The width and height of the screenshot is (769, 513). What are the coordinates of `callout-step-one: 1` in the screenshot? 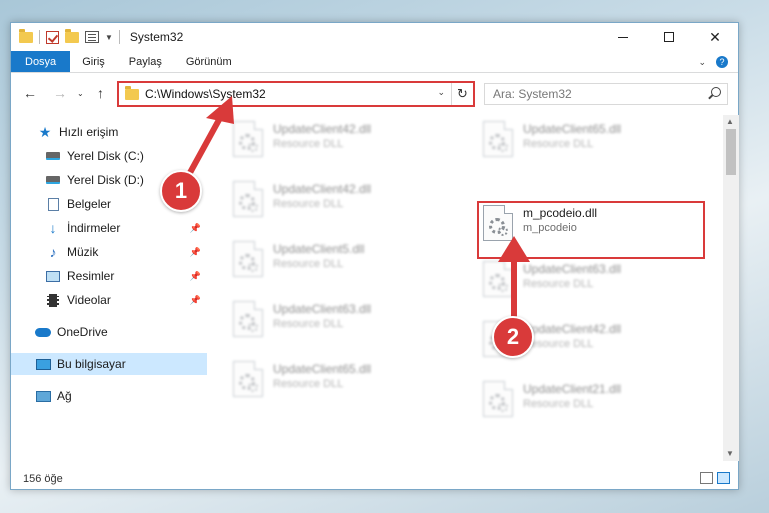 It's located at (181, 191).